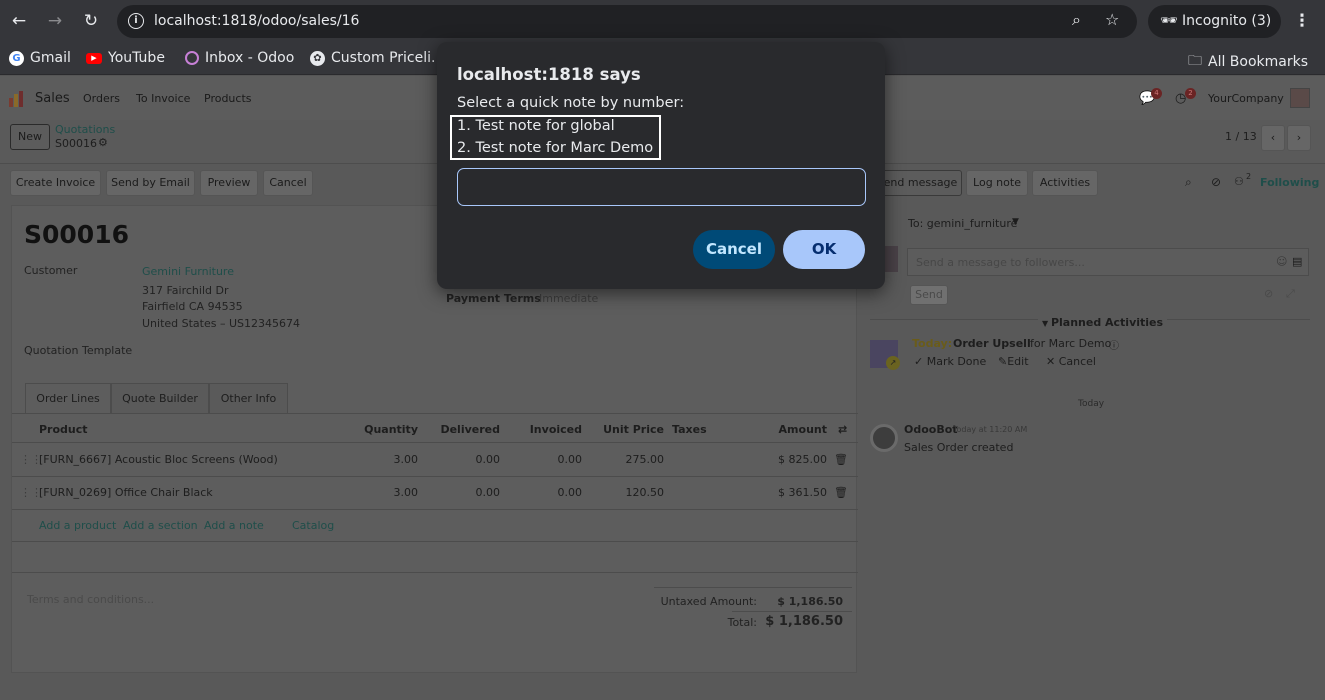 This screenshot has height=700, width=1325. I want to click on address-line: 317 Fairchild Dr, so click(185, 290).